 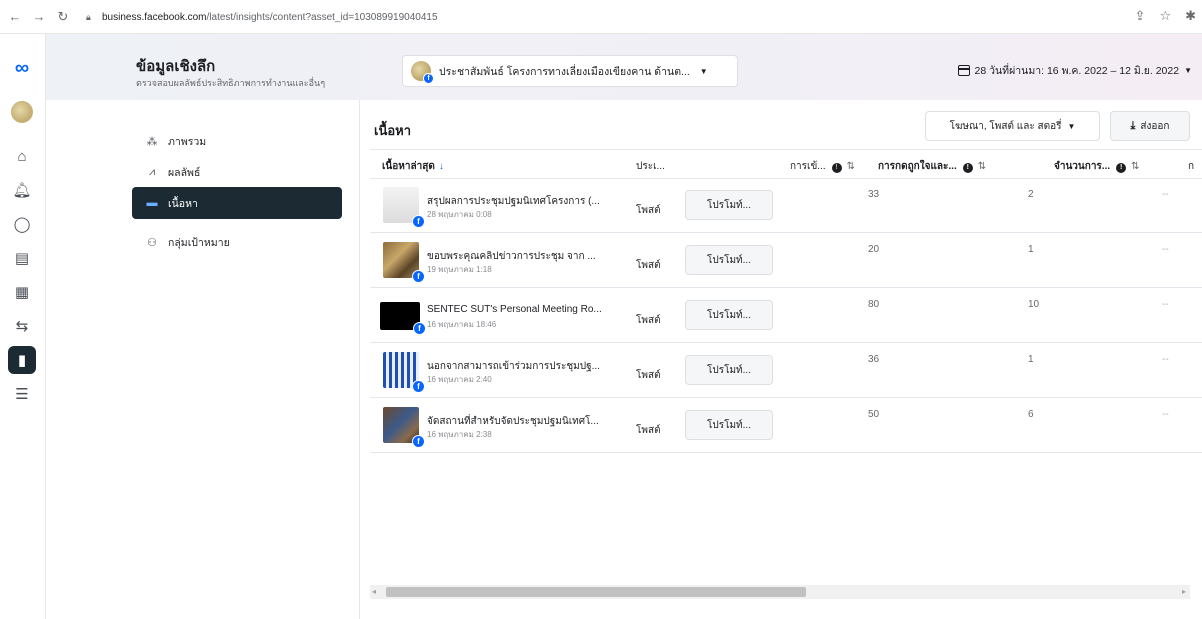 I want to click on meta-logo-icon: ∞, so click(x=22, y=68).